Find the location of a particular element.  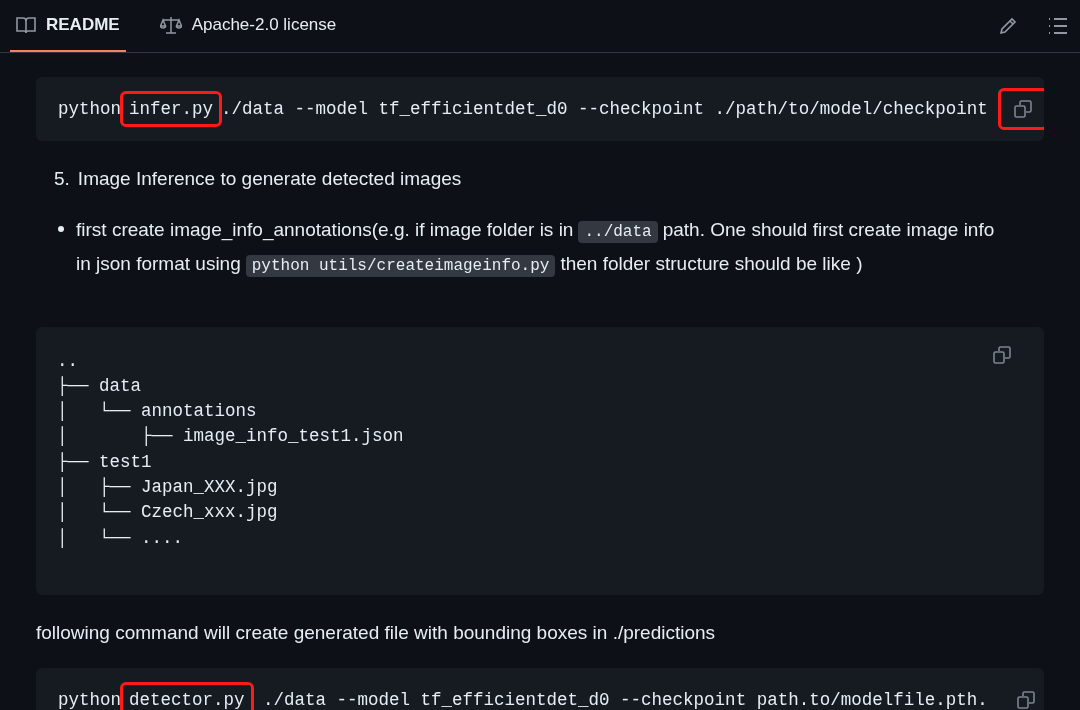

highlighted-code: infer.py is located at coordinates (171, 109).